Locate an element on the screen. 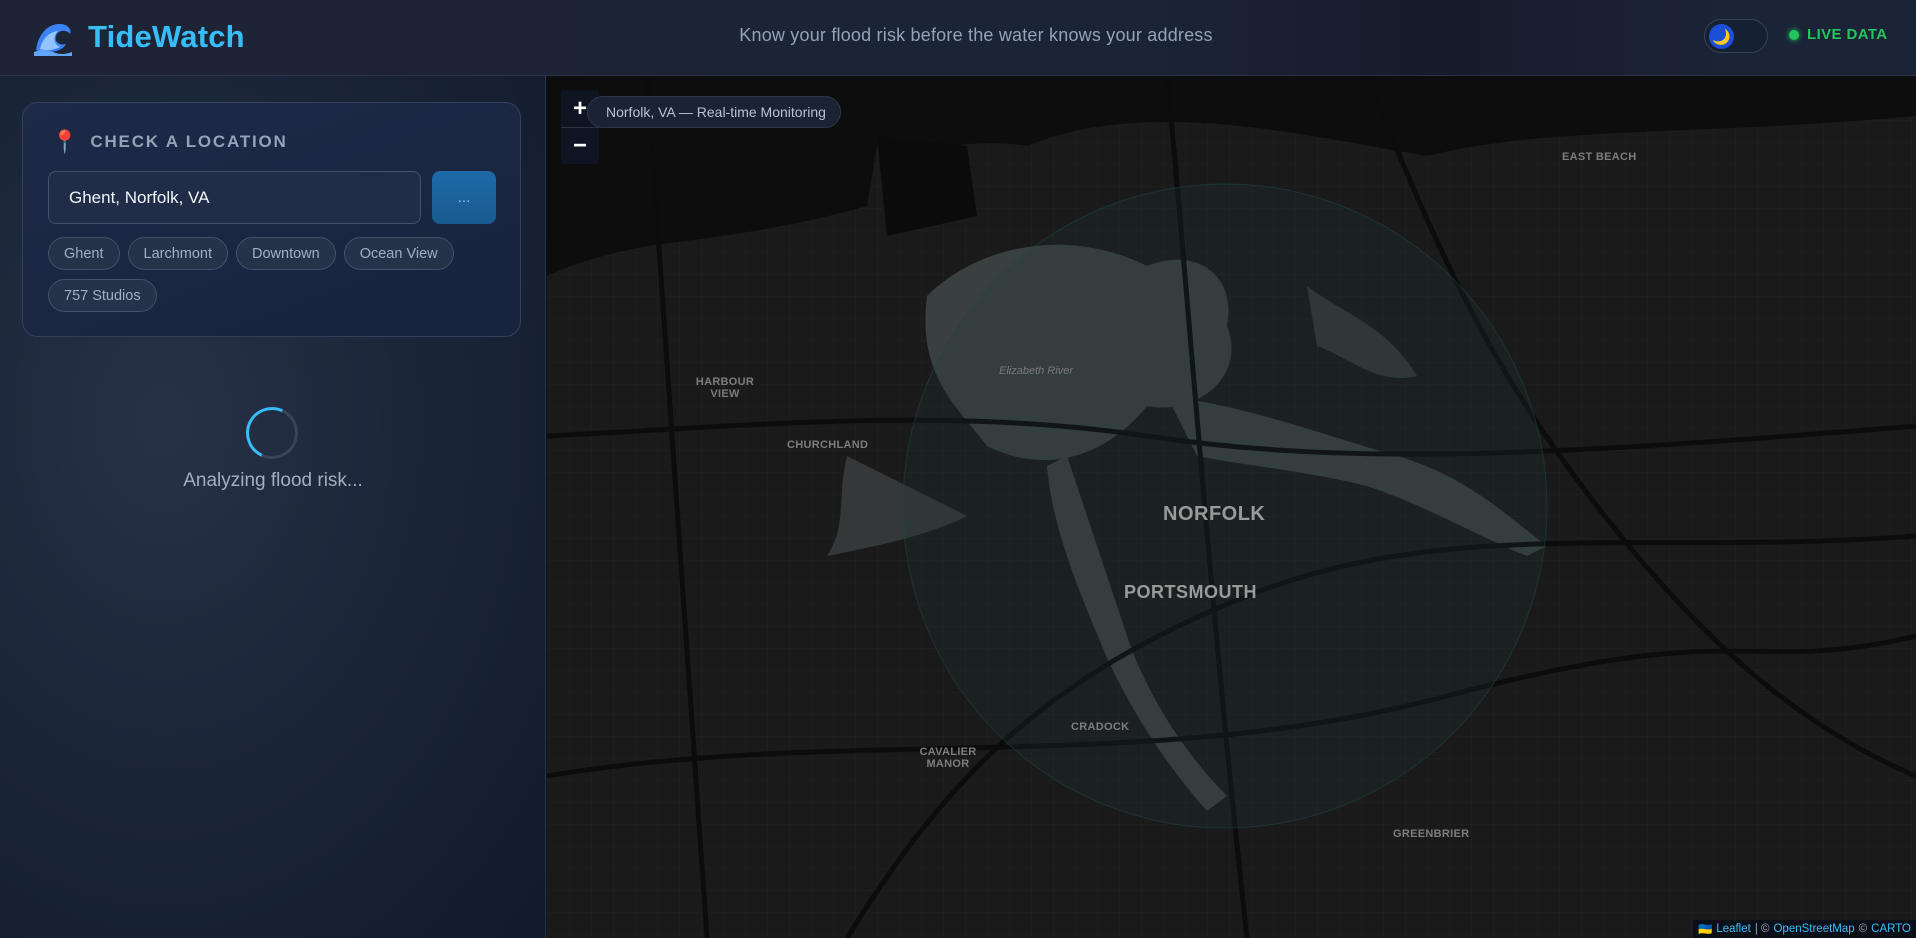 This screenshot has height=938, width=1916. card-header: 📍 CHECK A LOCATION is located at coordinates (169, 142).